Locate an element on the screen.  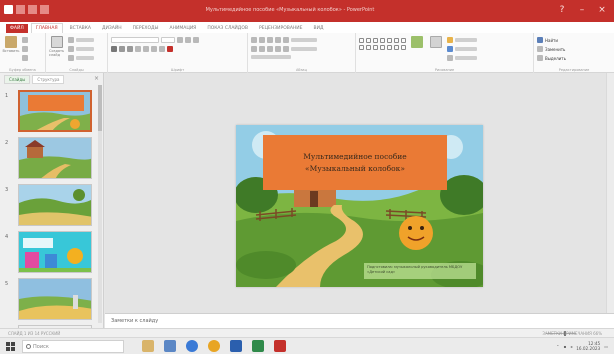
tab-home: ГЛАВНАЯ is located at coordinates (46, 28).